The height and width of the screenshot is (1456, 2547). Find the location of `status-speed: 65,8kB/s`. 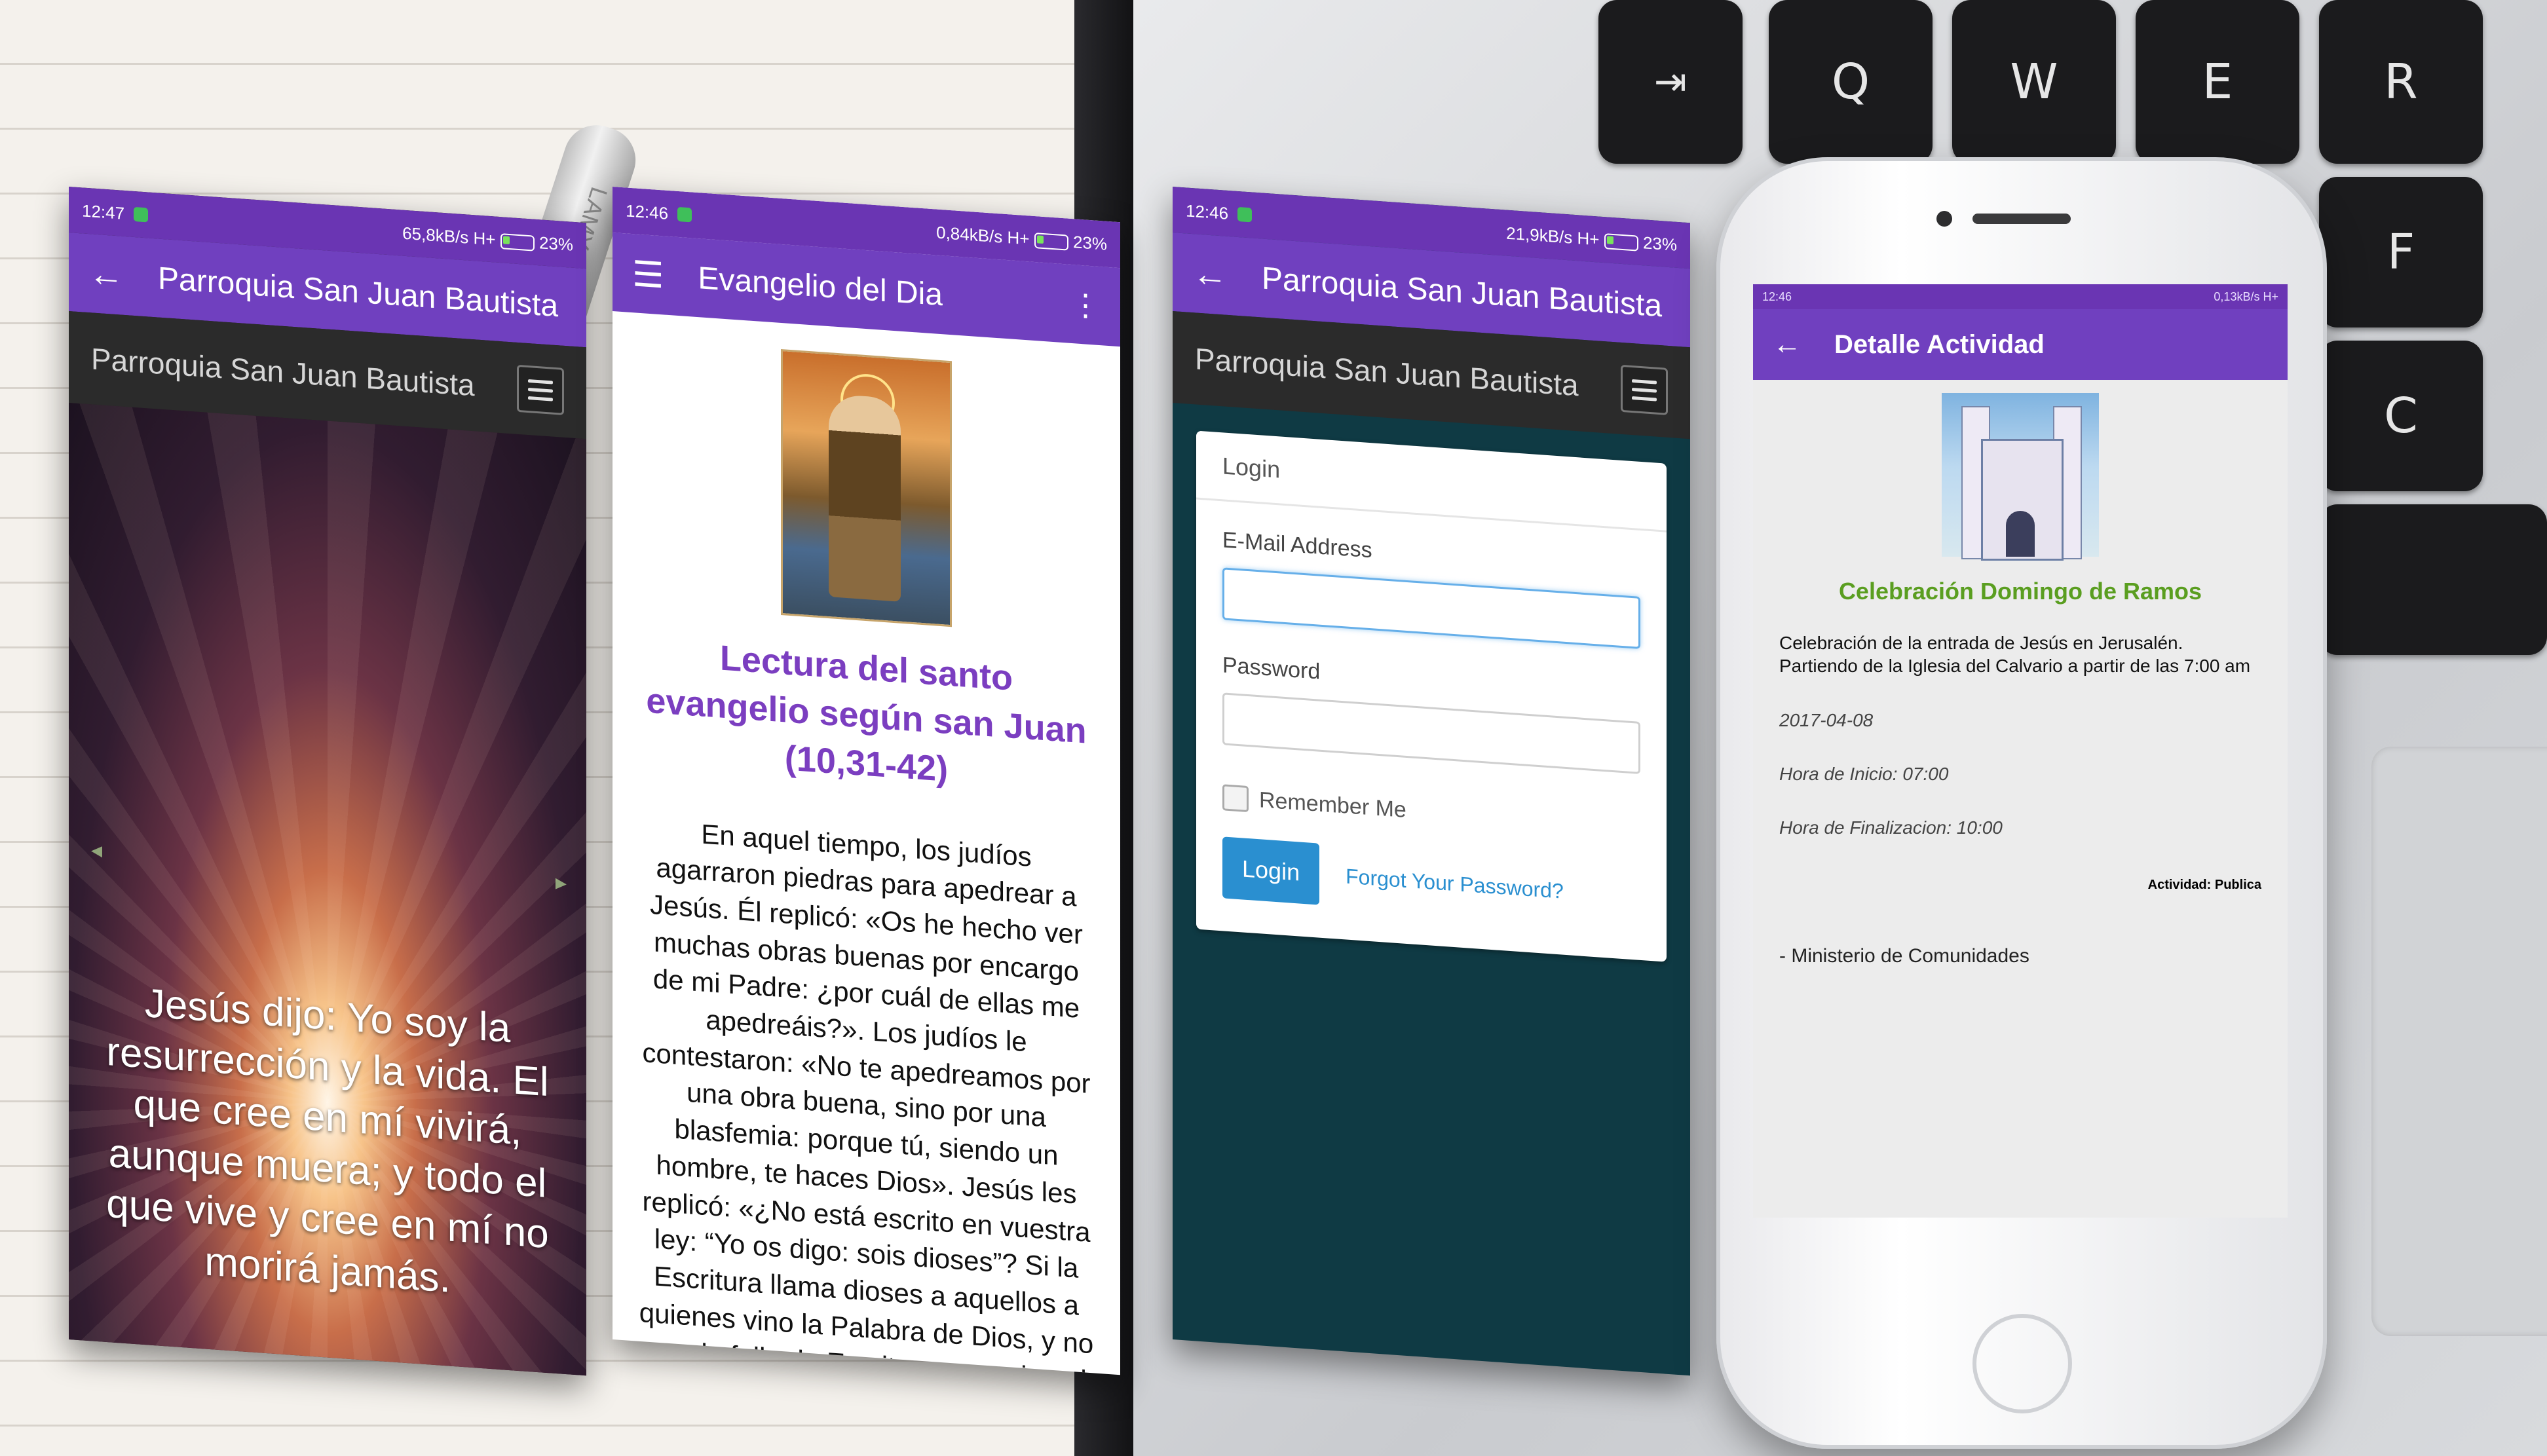

status-speed: 65,8kB/s is located at coordinates (435, 235).